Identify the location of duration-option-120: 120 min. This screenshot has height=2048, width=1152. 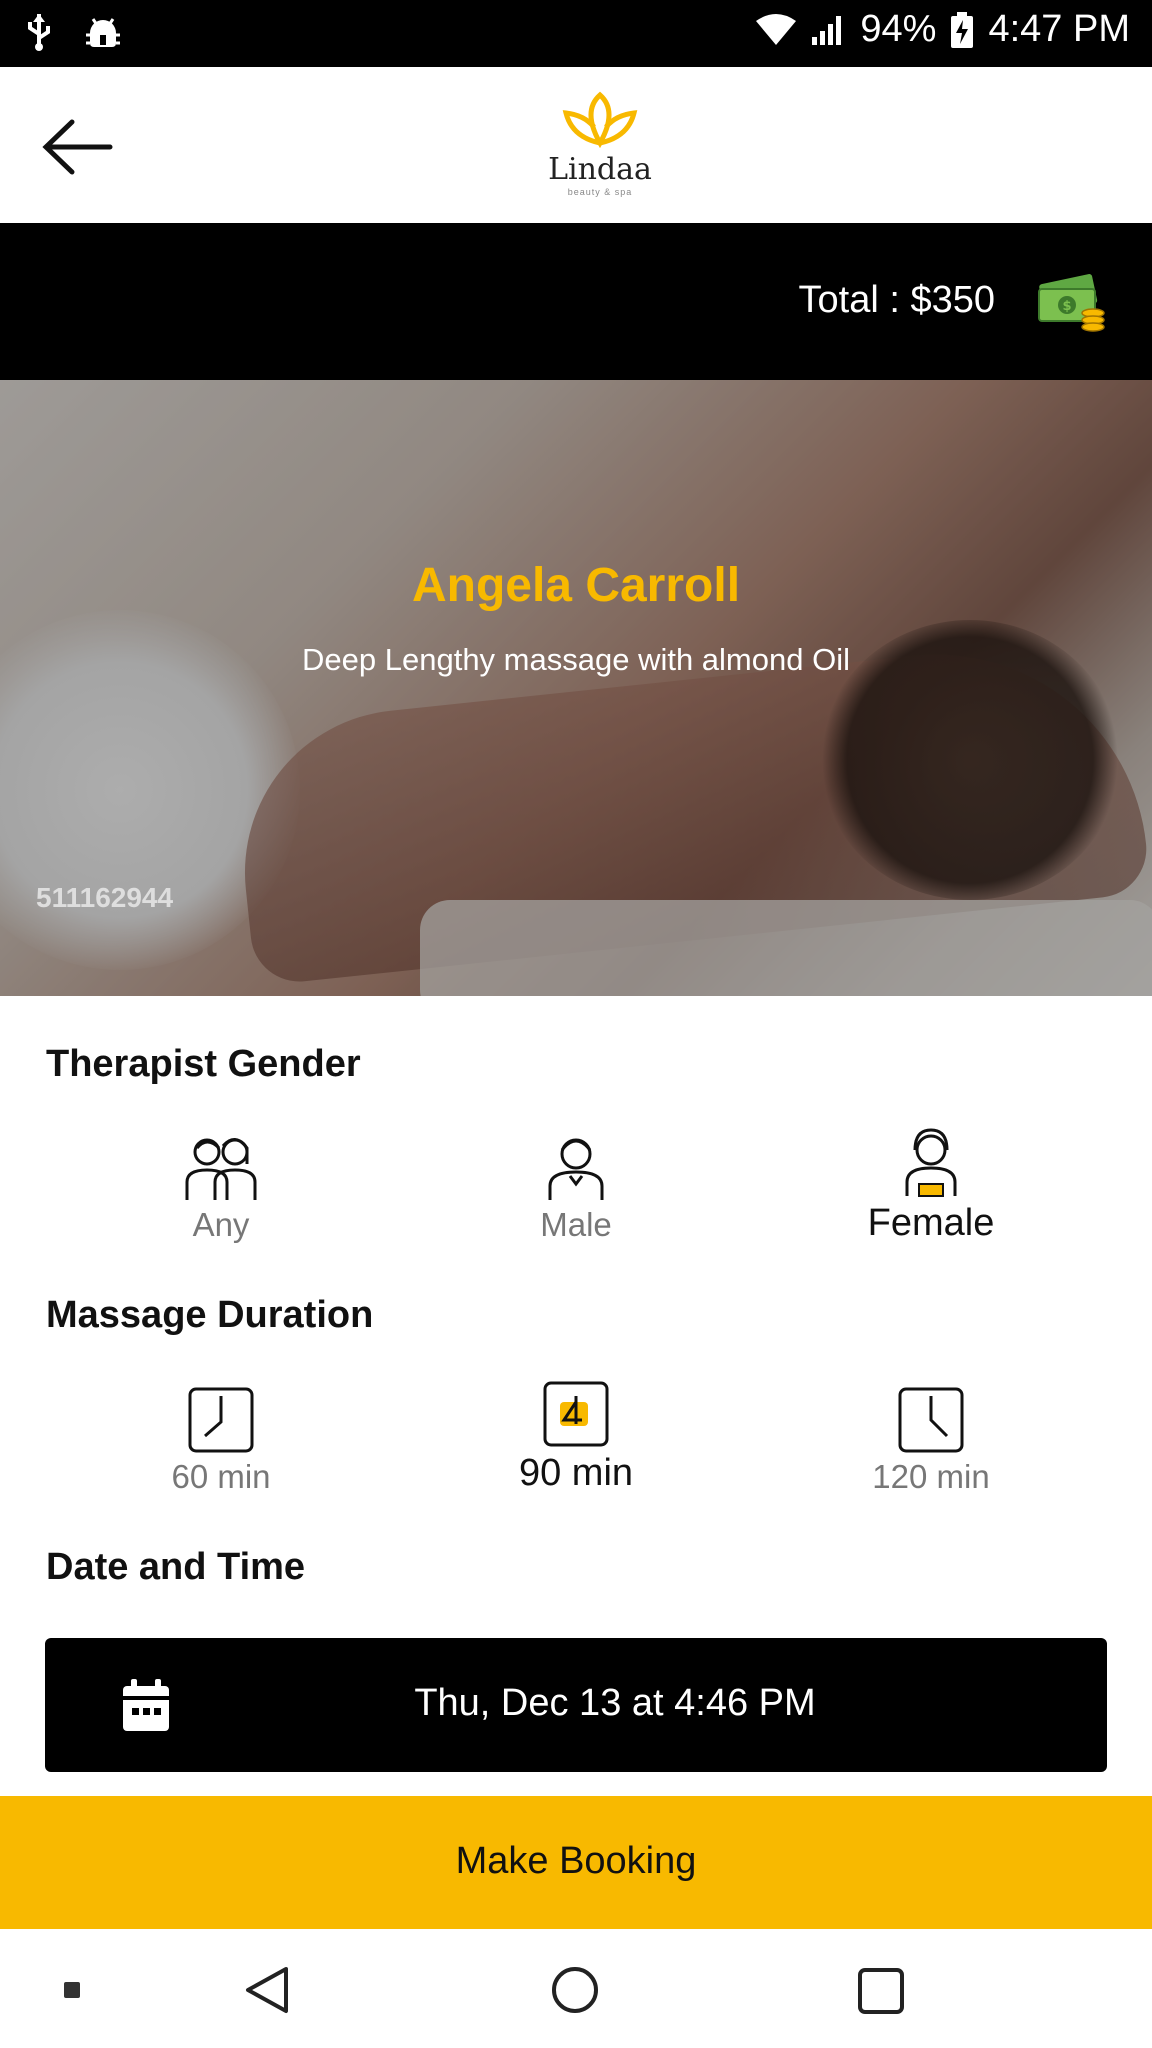
(931, 1441).